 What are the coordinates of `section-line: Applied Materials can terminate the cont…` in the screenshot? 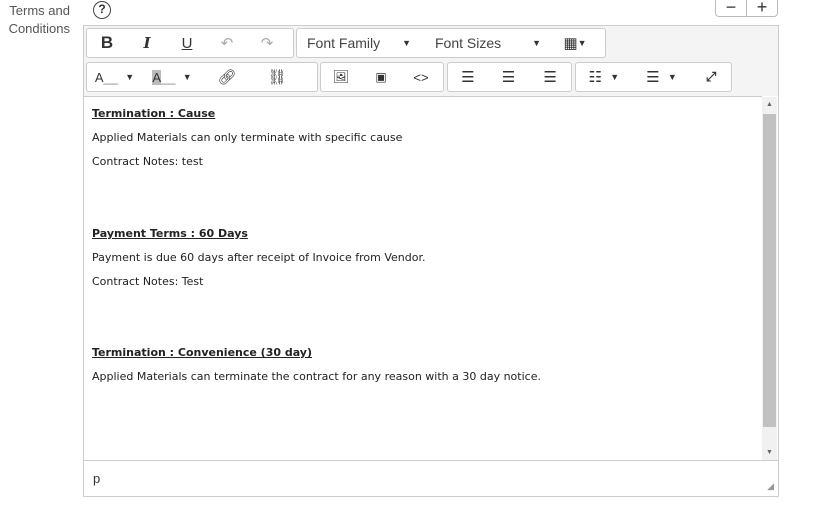 It's located at (316, 376).